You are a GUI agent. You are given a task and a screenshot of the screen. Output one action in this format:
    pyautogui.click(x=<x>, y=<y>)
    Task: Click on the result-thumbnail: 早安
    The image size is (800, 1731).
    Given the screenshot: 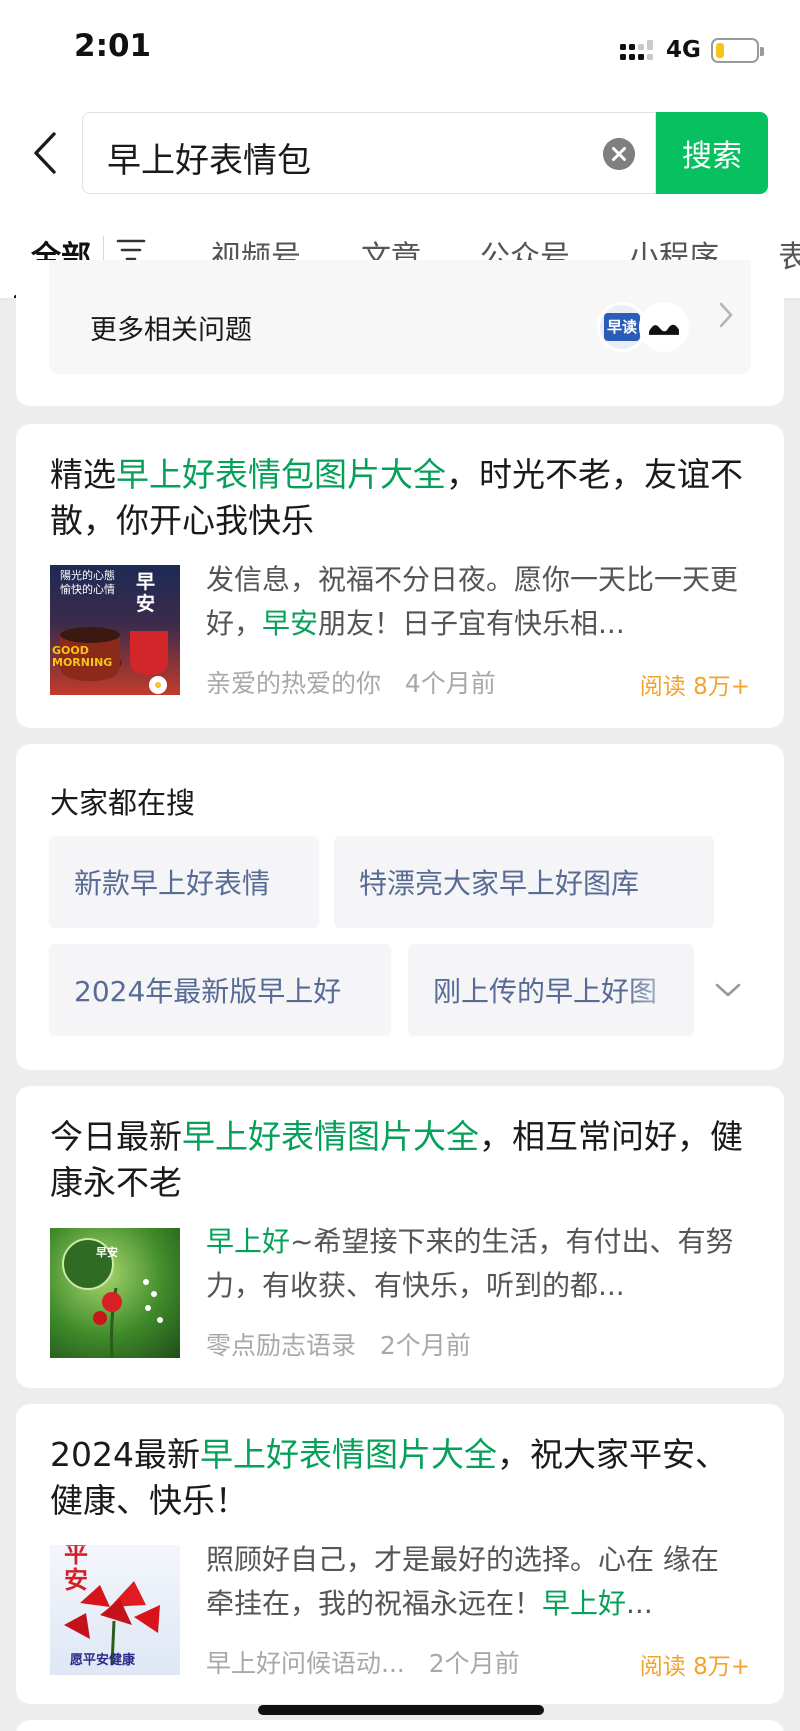 What is the action you would take?
    pyautogui.click(x=115, y=1293)
    